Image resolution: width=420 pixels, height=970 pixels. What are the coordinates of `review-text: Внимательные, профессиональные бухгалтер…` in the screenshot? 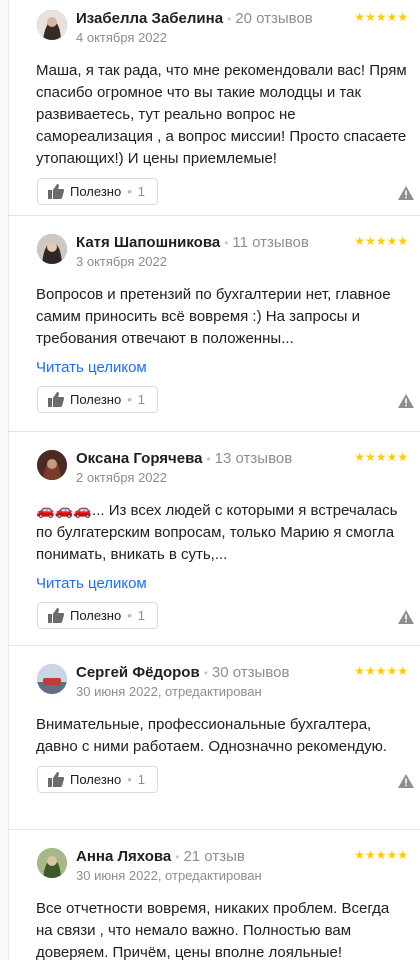 It's located at (212, 735).